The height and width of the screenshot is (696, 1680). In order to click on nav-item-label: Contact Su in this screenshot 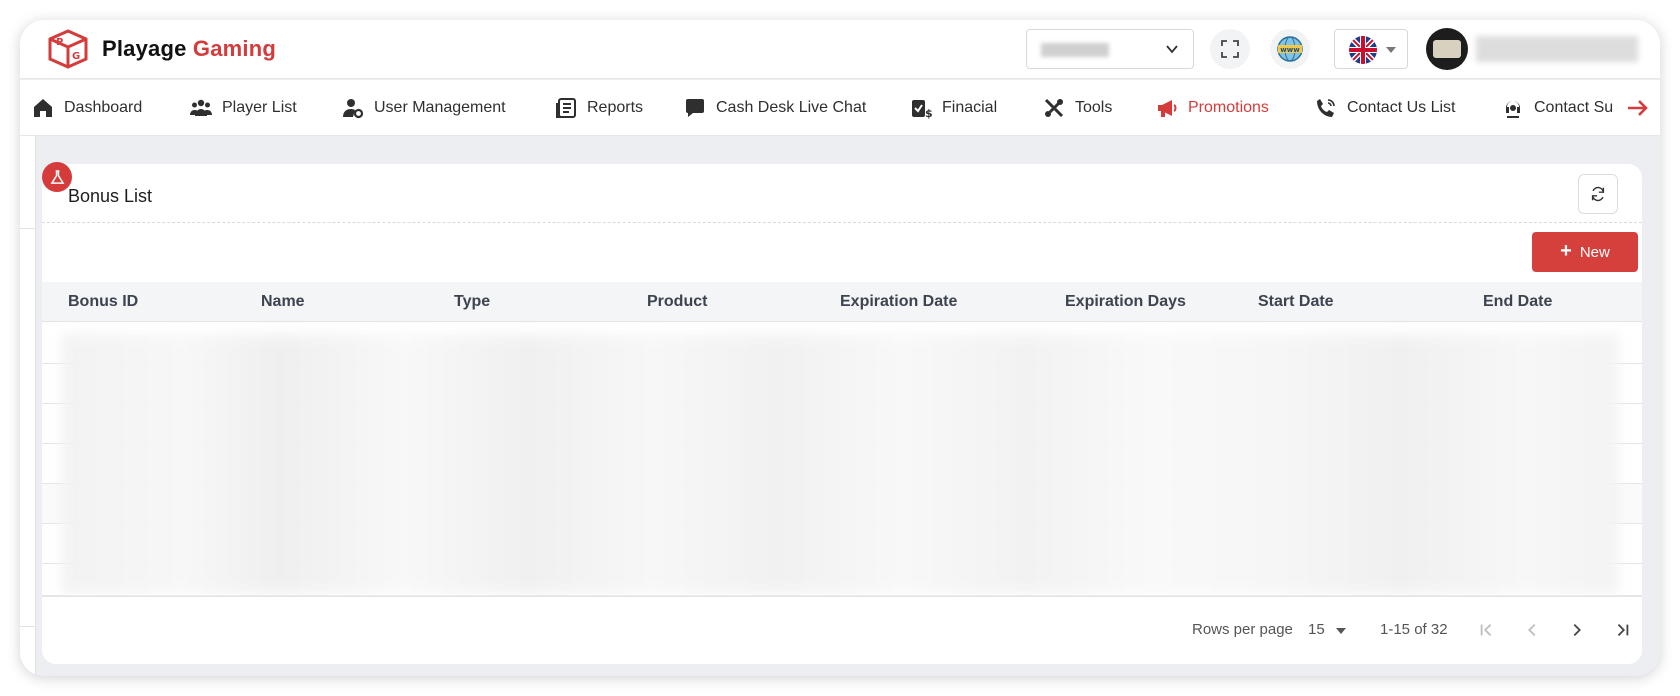, I will do `click(1574, 107)`.